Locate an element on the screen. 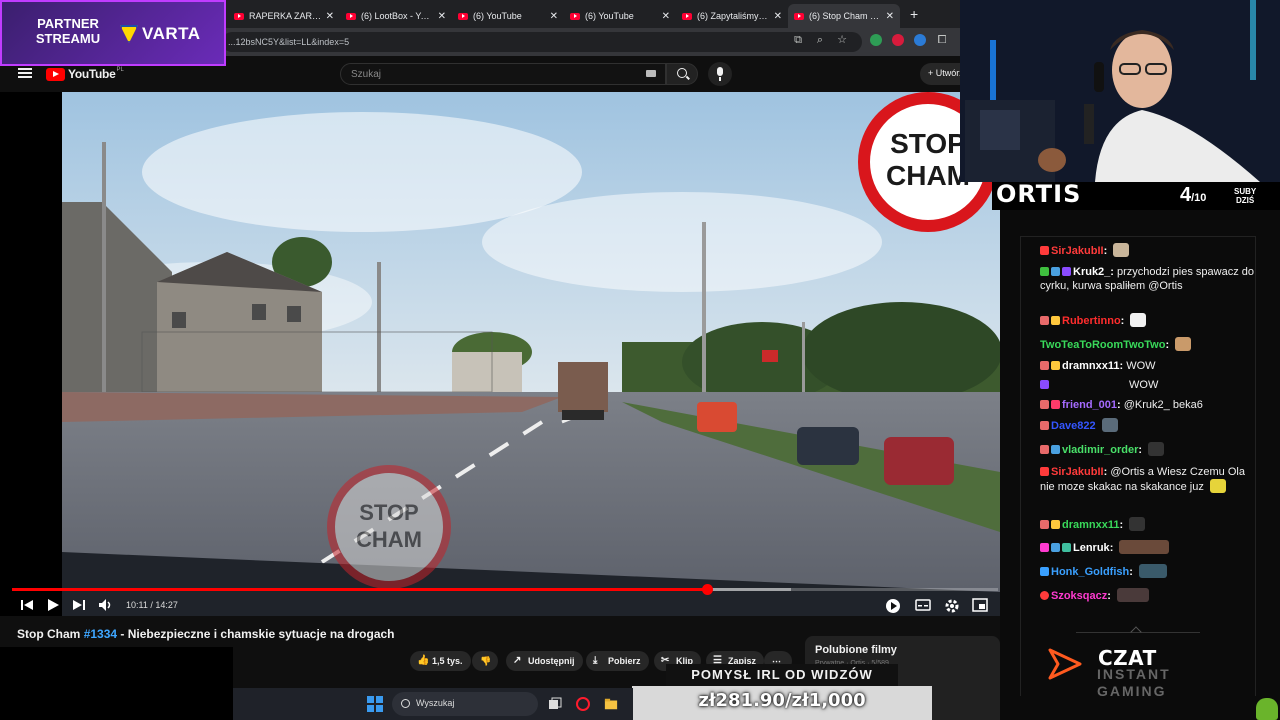 This screenshot has width=1280, height=720. svg-text: STOP is located at coordinates (389, 512).